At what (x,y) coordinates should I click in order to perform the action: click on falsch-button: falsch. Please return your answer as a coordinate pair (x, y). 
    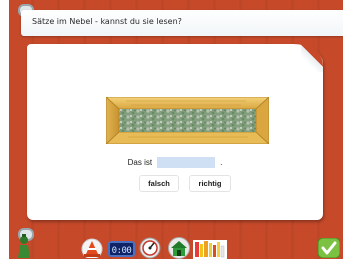
    Looking at the image, I should click on (159, 183).